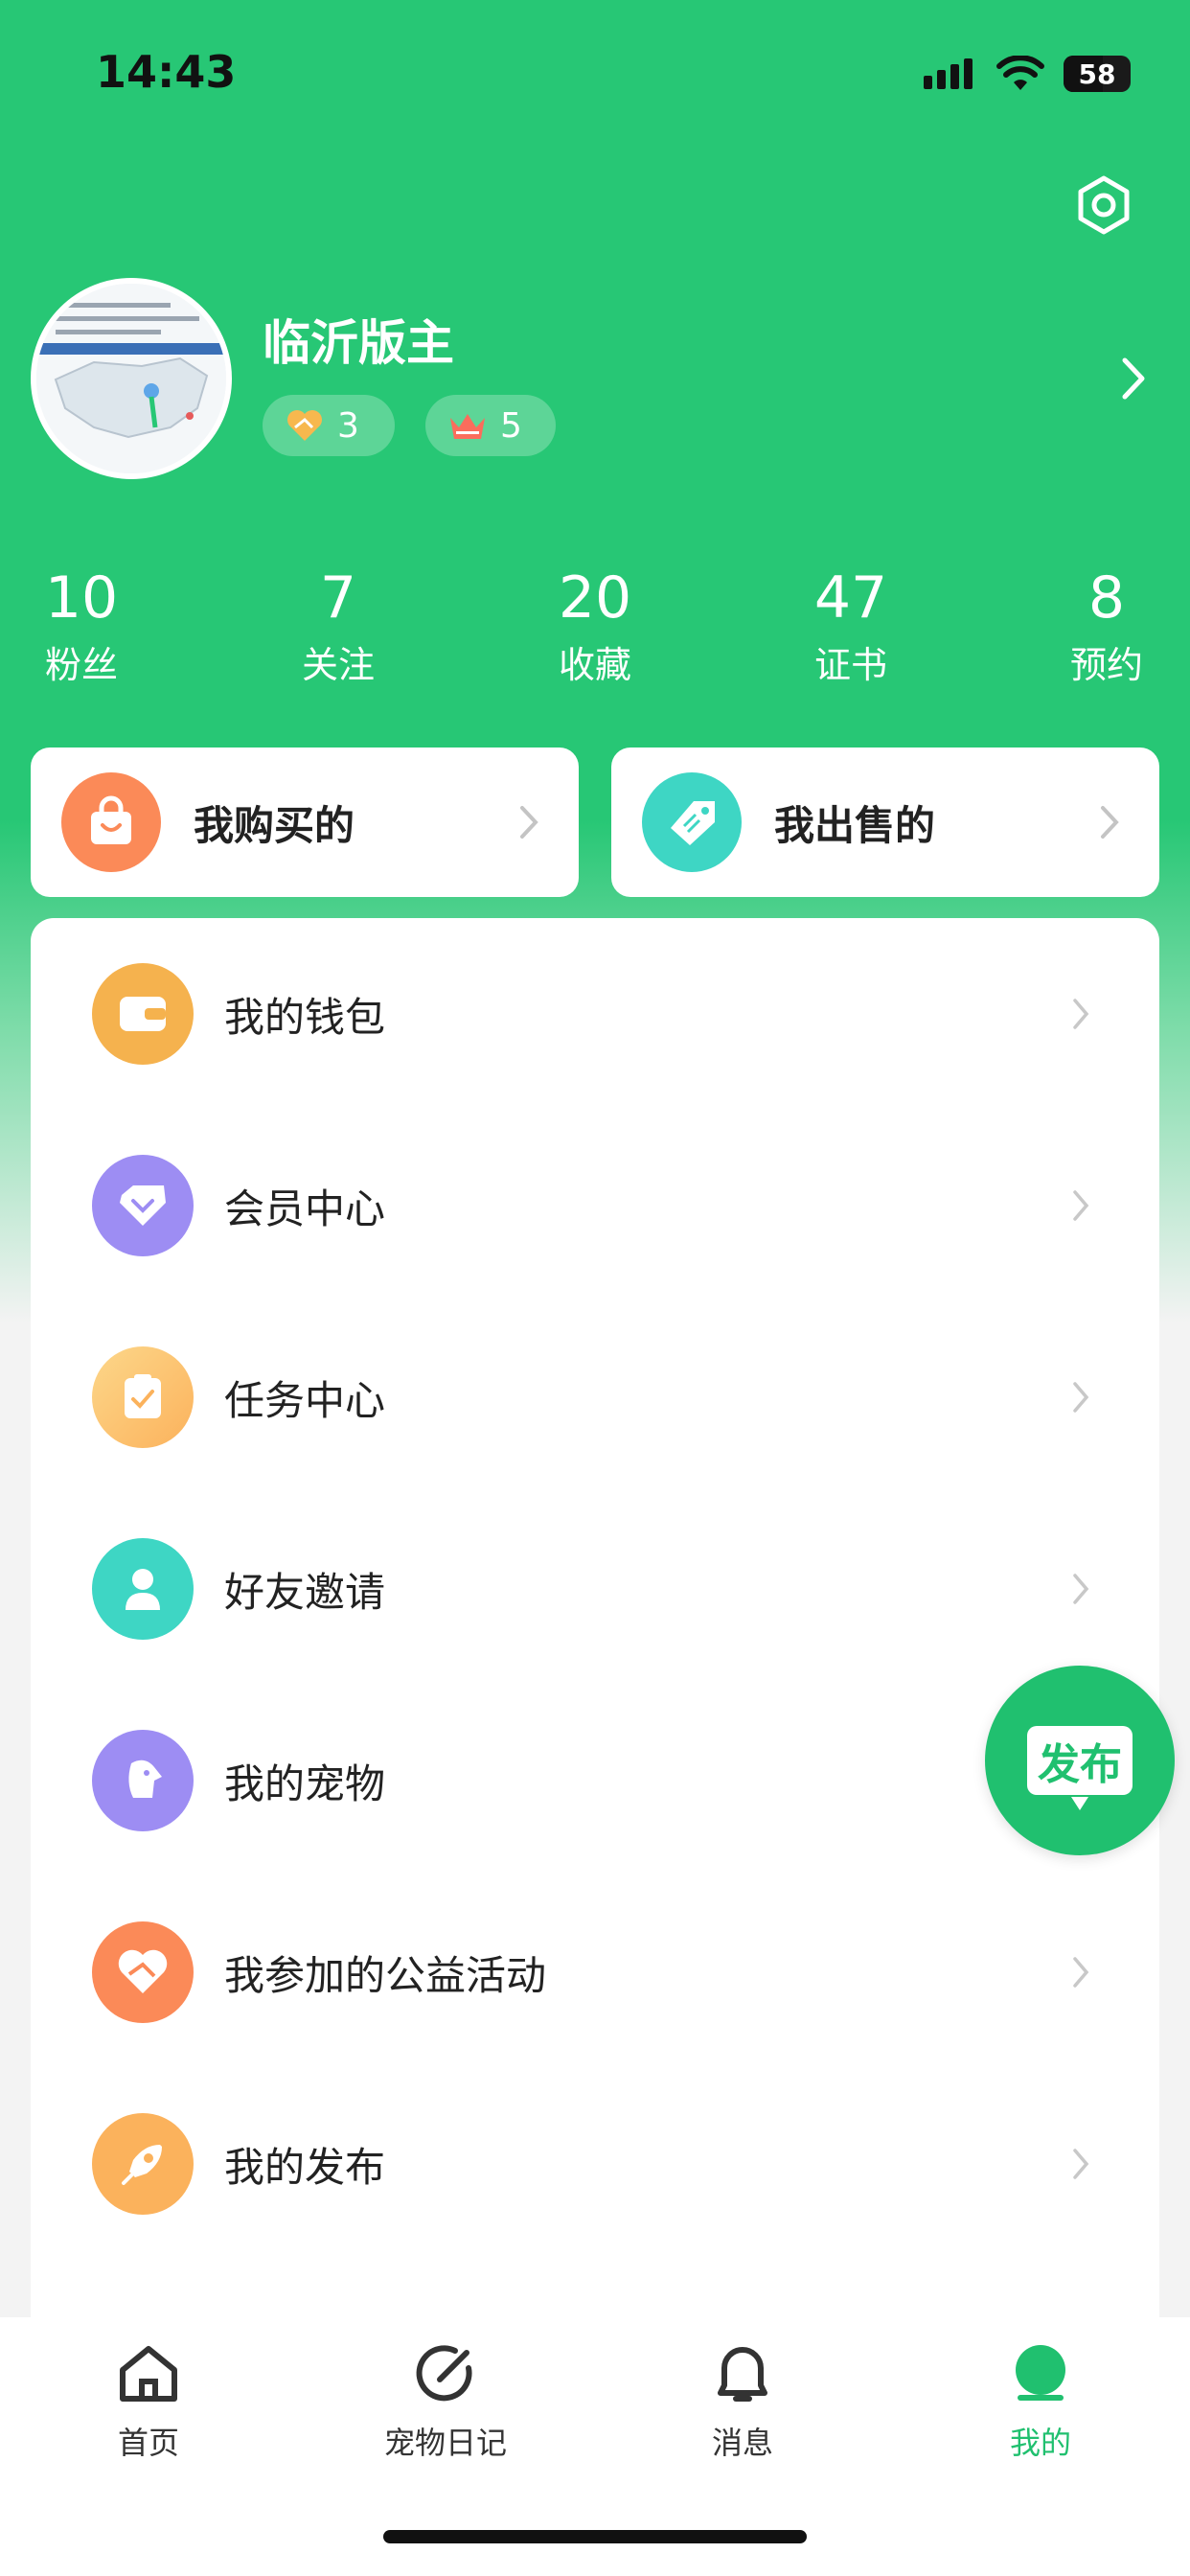  Describe the element at coordinates (305, 1017) in the screenshot. I see `menu-item-label: 我的钱包` at that location.